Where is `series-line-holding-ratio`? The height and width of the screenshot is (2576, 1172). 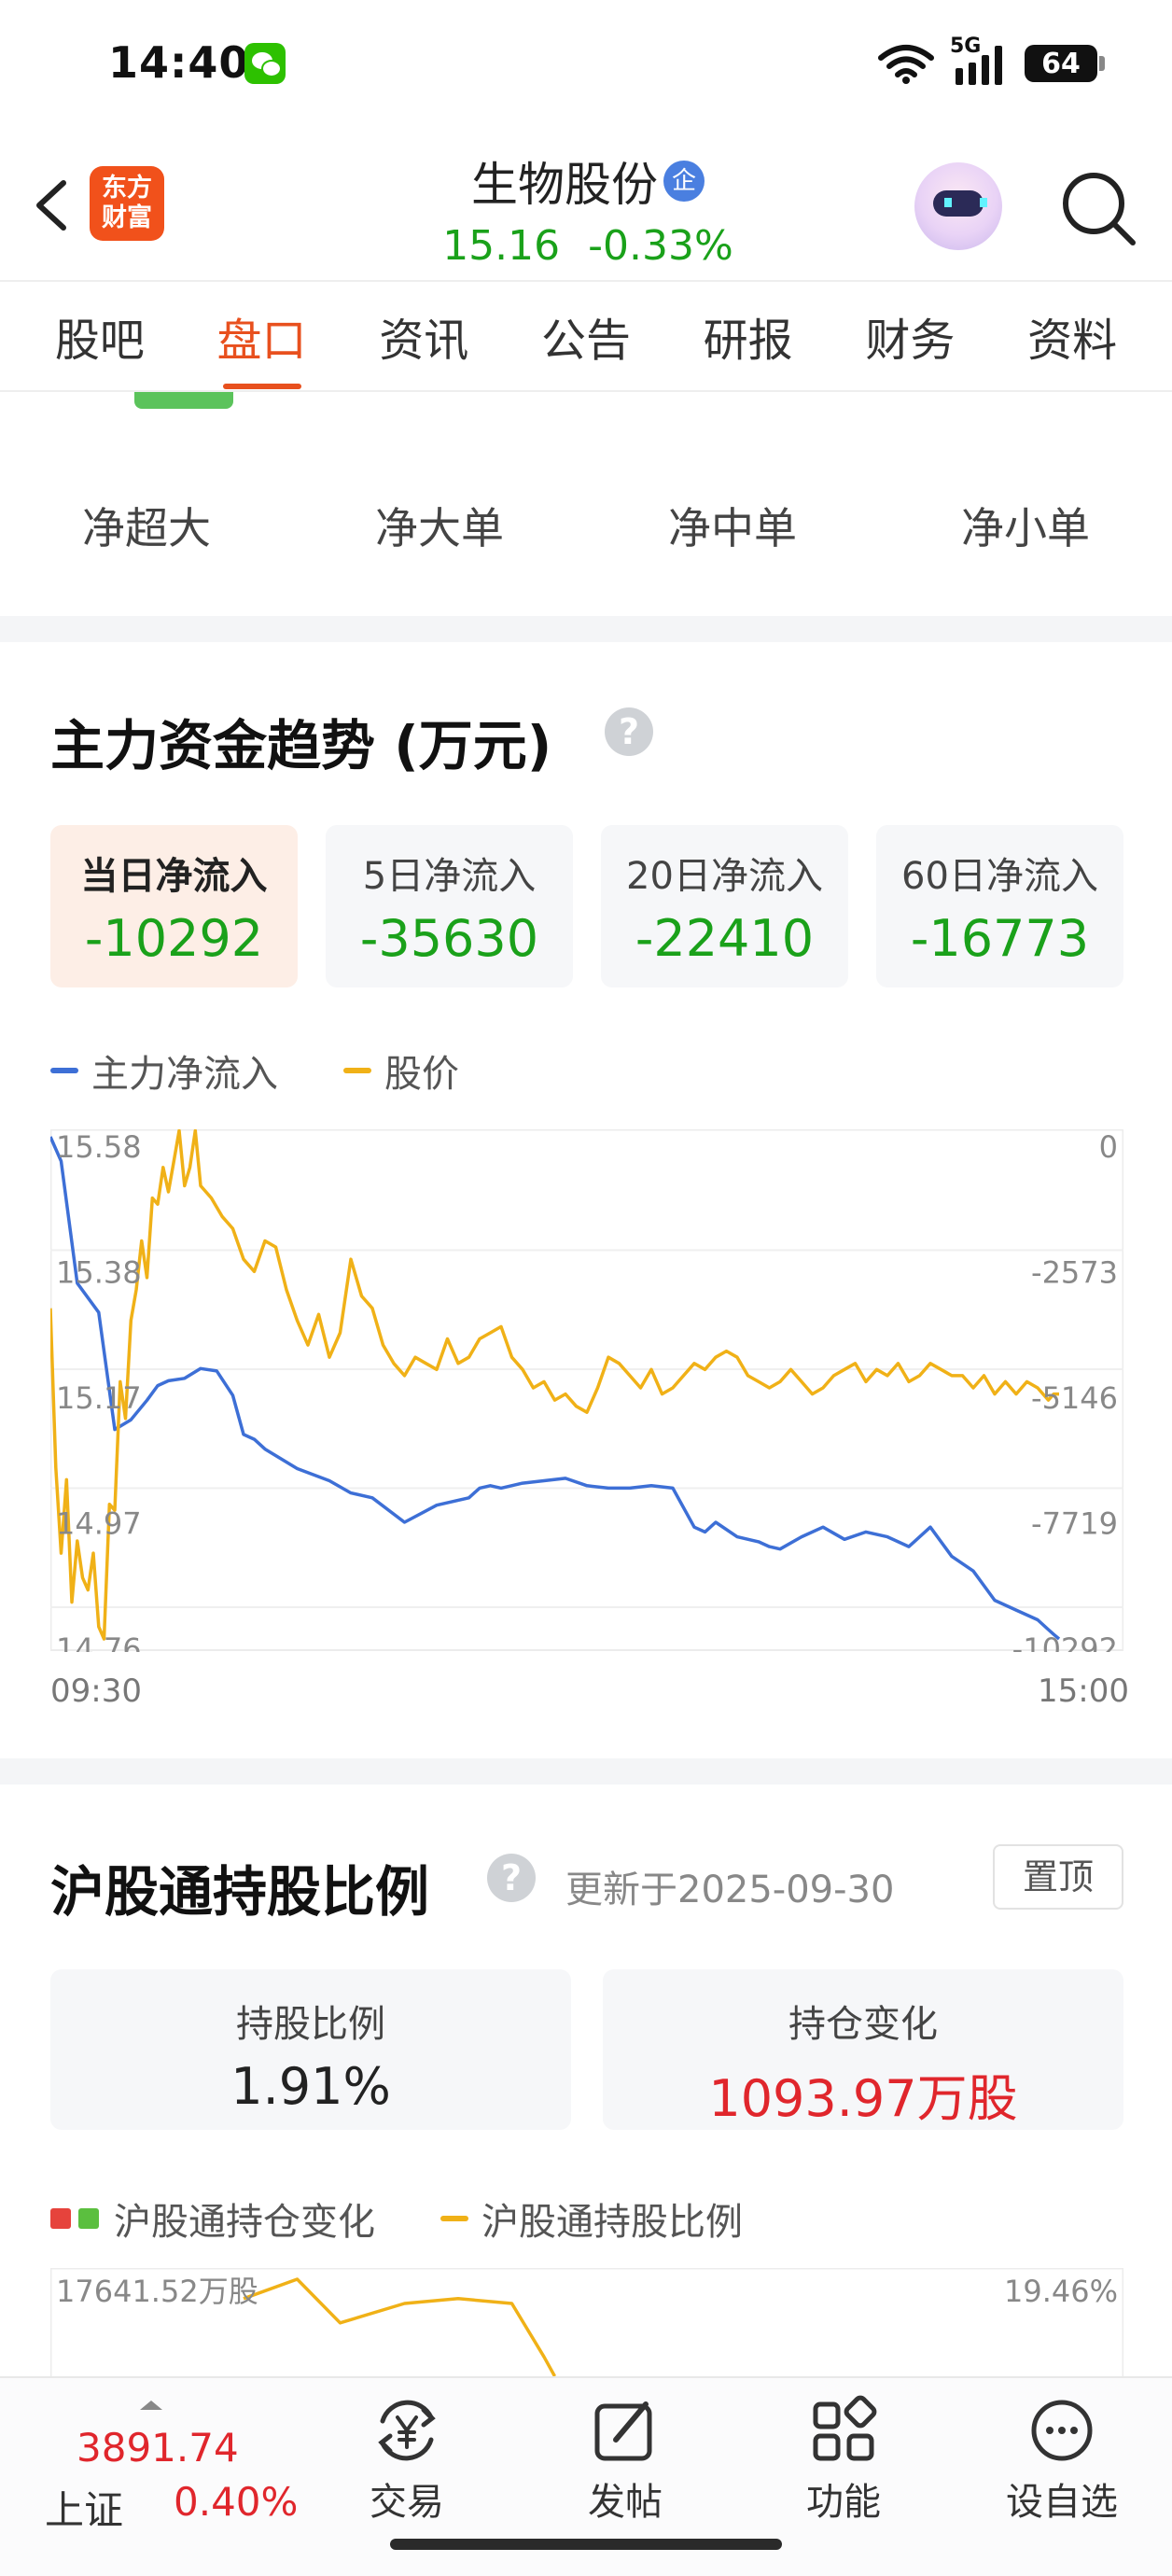 series-line-holding-ratio is located at coordinates (400, 2326).